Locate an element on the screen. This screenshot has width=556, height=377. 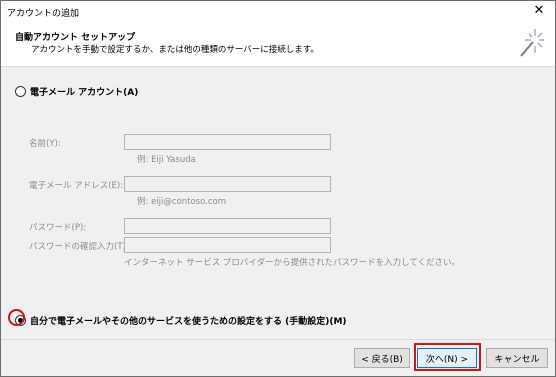
email-account-radio is located at coordinates (20, 91).